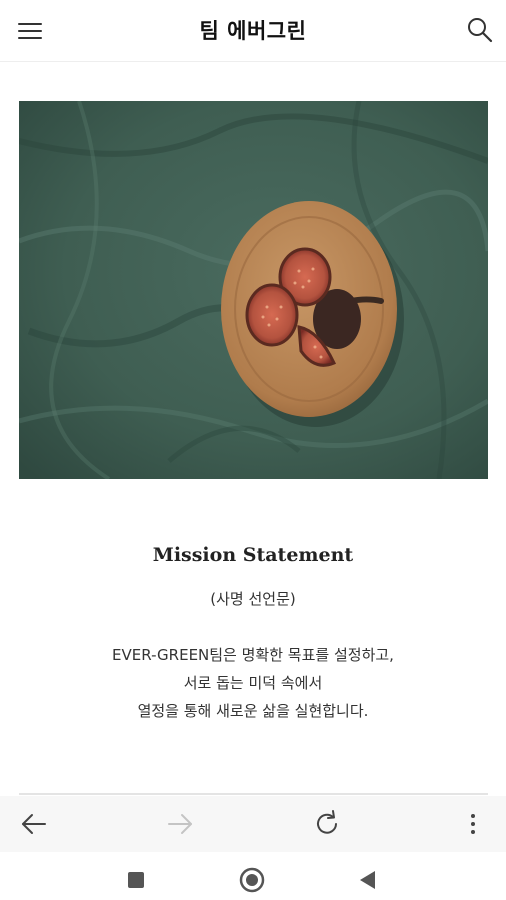  Describe the element at coordinates (180, 824) in the screenshot. I see `arrow-right-icon` at that location.